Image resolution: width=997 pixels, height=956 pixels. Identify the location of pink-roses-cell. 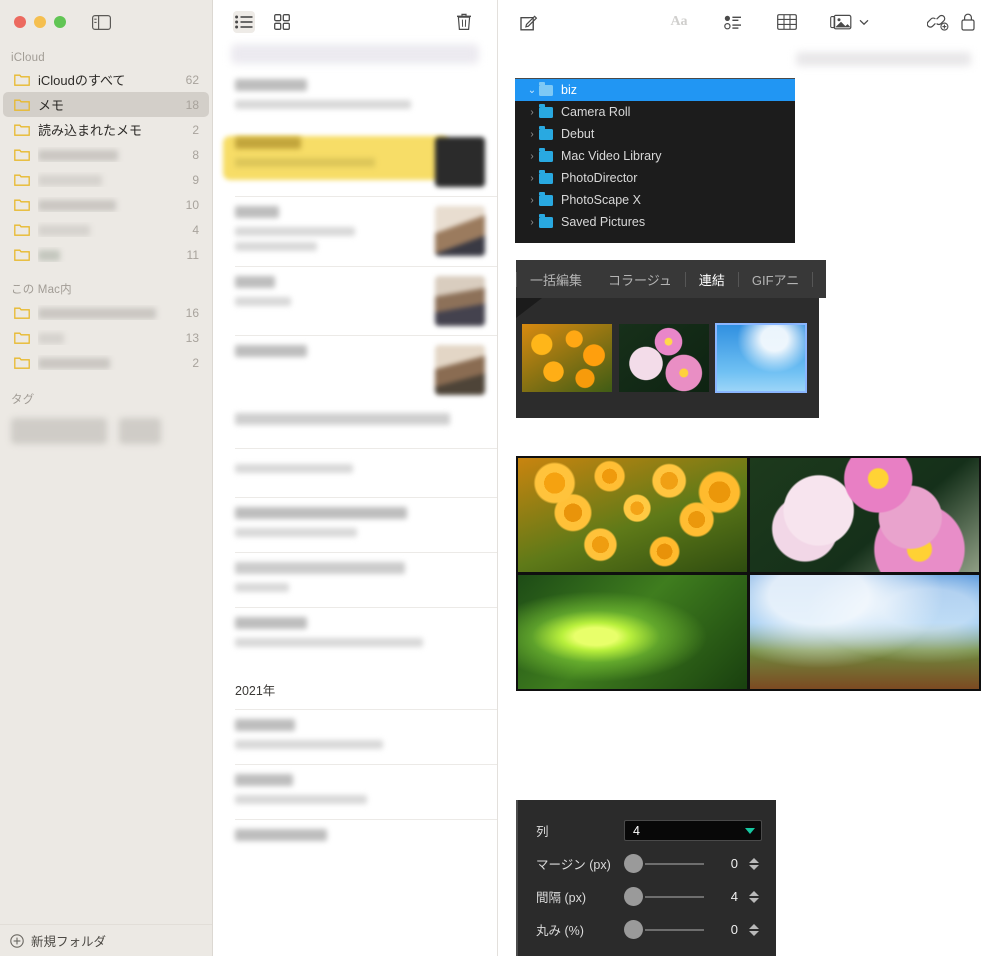
(864, 515).